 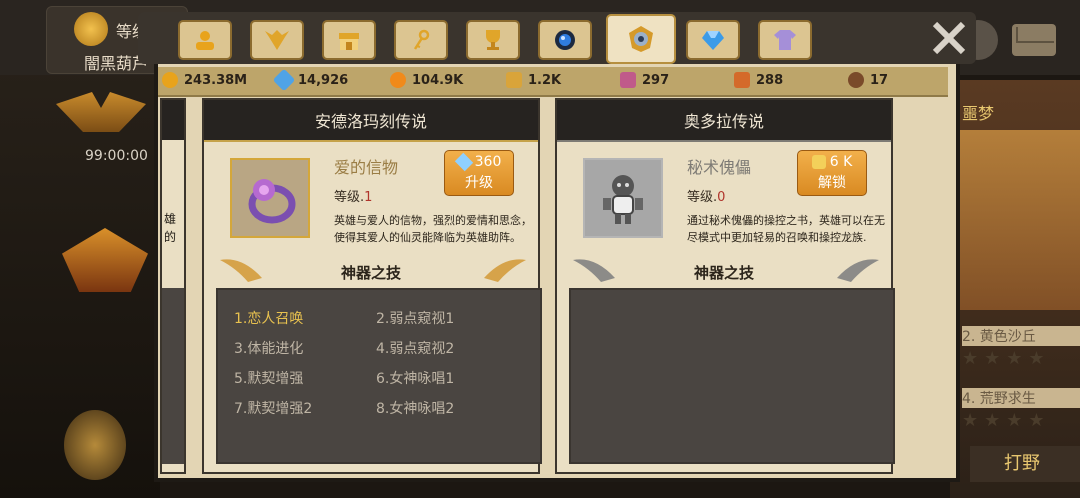 I want to click on unlock-label: 解锁, so click(x=832, y=183).